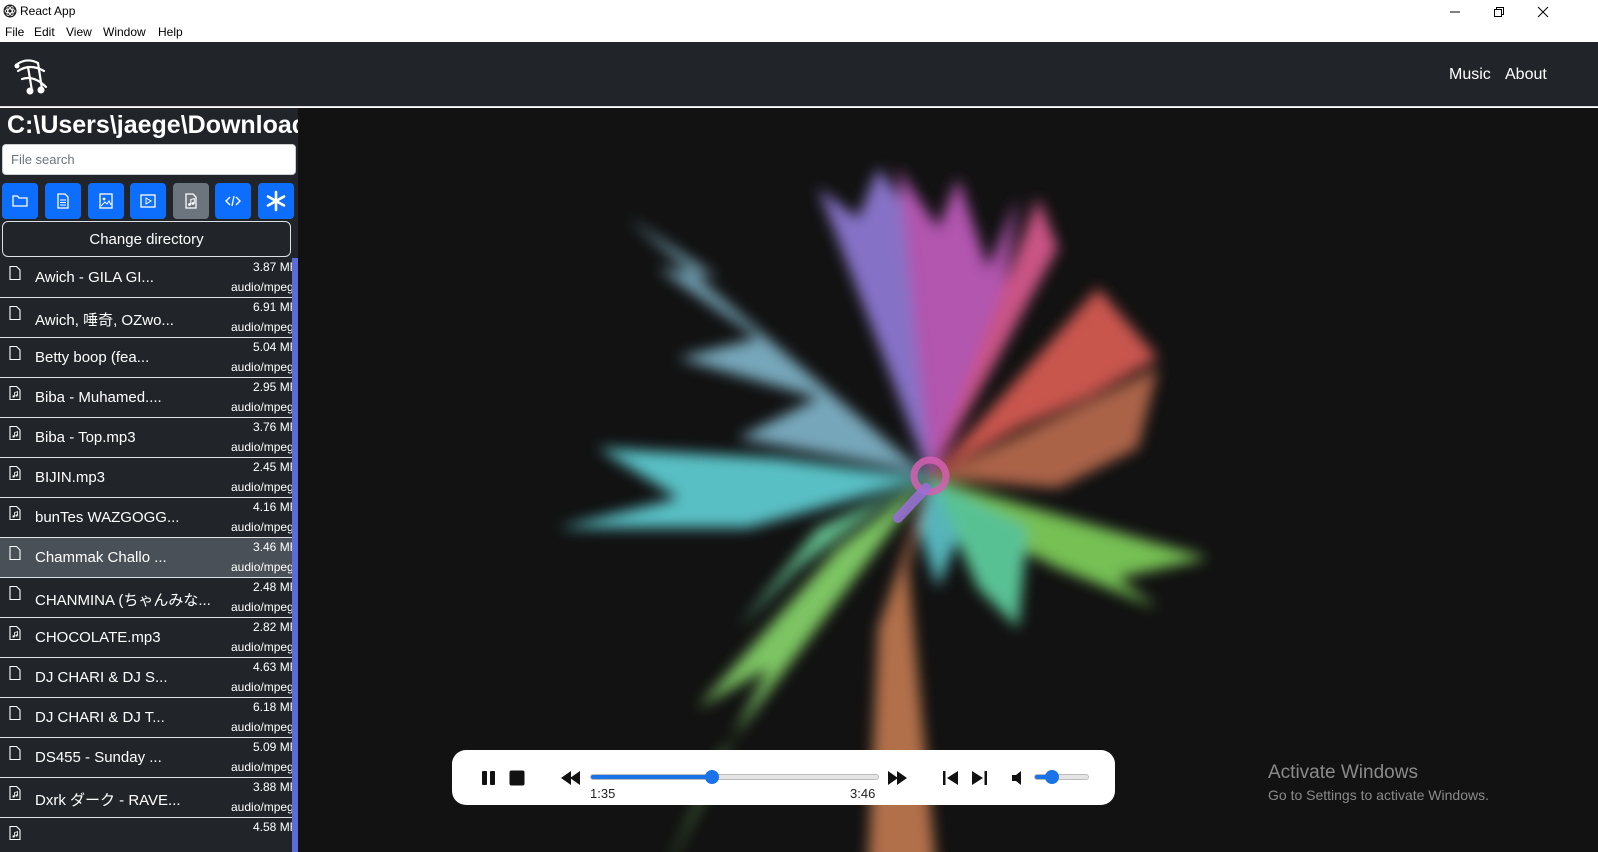 The height and width of the screenshot is (852, 1598). I want to click on file-list-item: Betty boop (fea... 5.04 MB audio/mpeg, so click(149, 358).